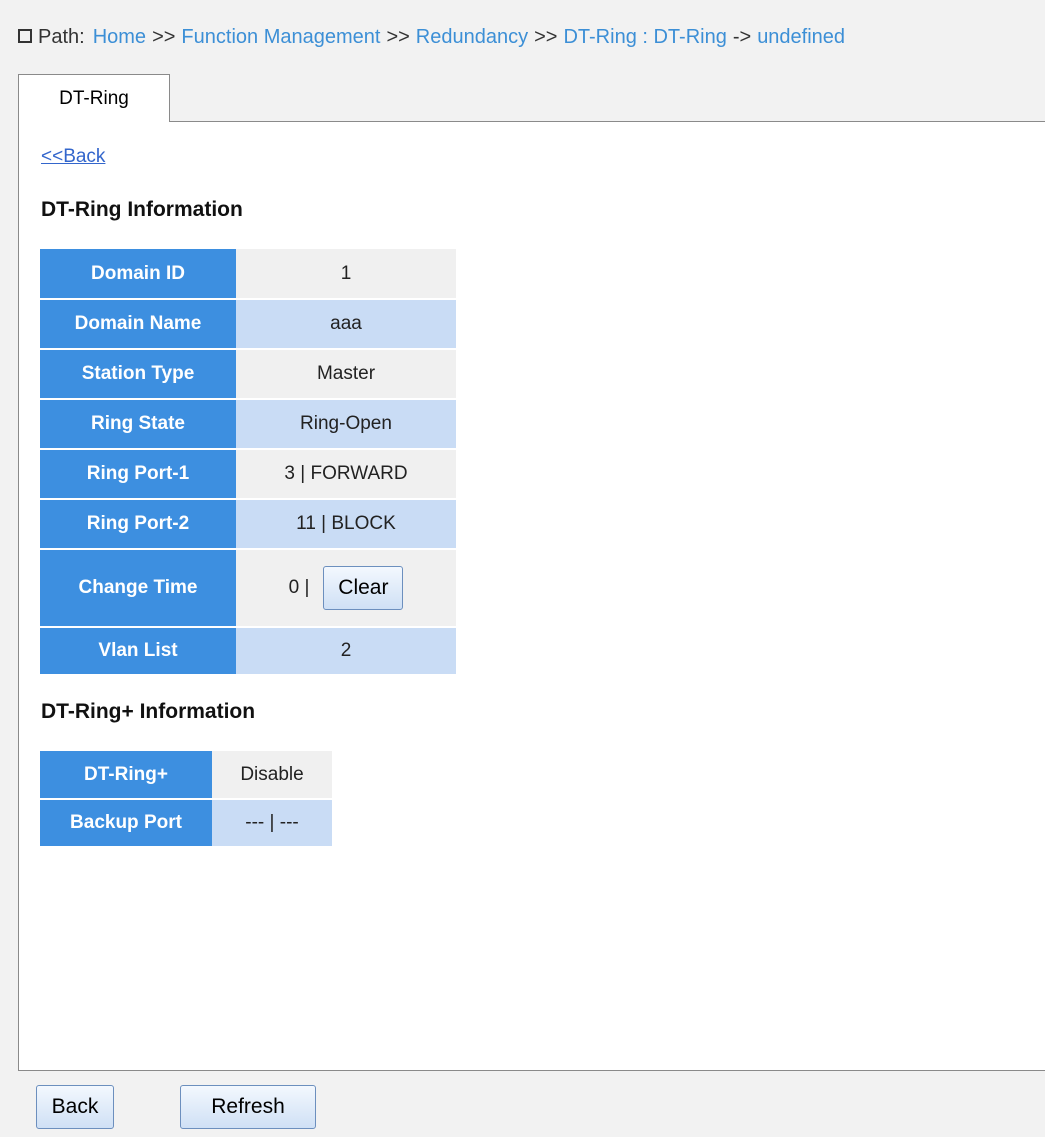 This screenshot has height=1137, width=1045. What do you see at coordinates (142, 209) in the screenshot?
I see `dt-ring-information-title: DT-Ring Information` at bounding box center [142, 209].